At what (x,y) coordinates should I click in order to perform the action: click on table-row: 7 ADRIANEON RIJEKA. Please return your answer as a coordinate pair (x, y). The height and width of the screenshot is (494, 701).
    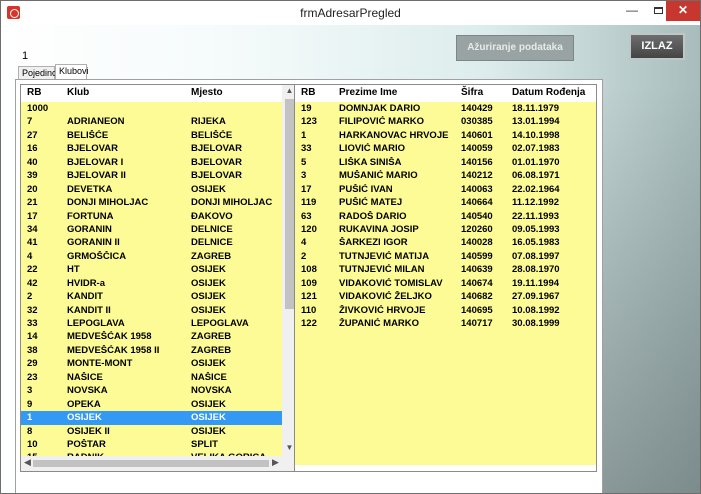
    Looking at the image, I should click on (158, 122).